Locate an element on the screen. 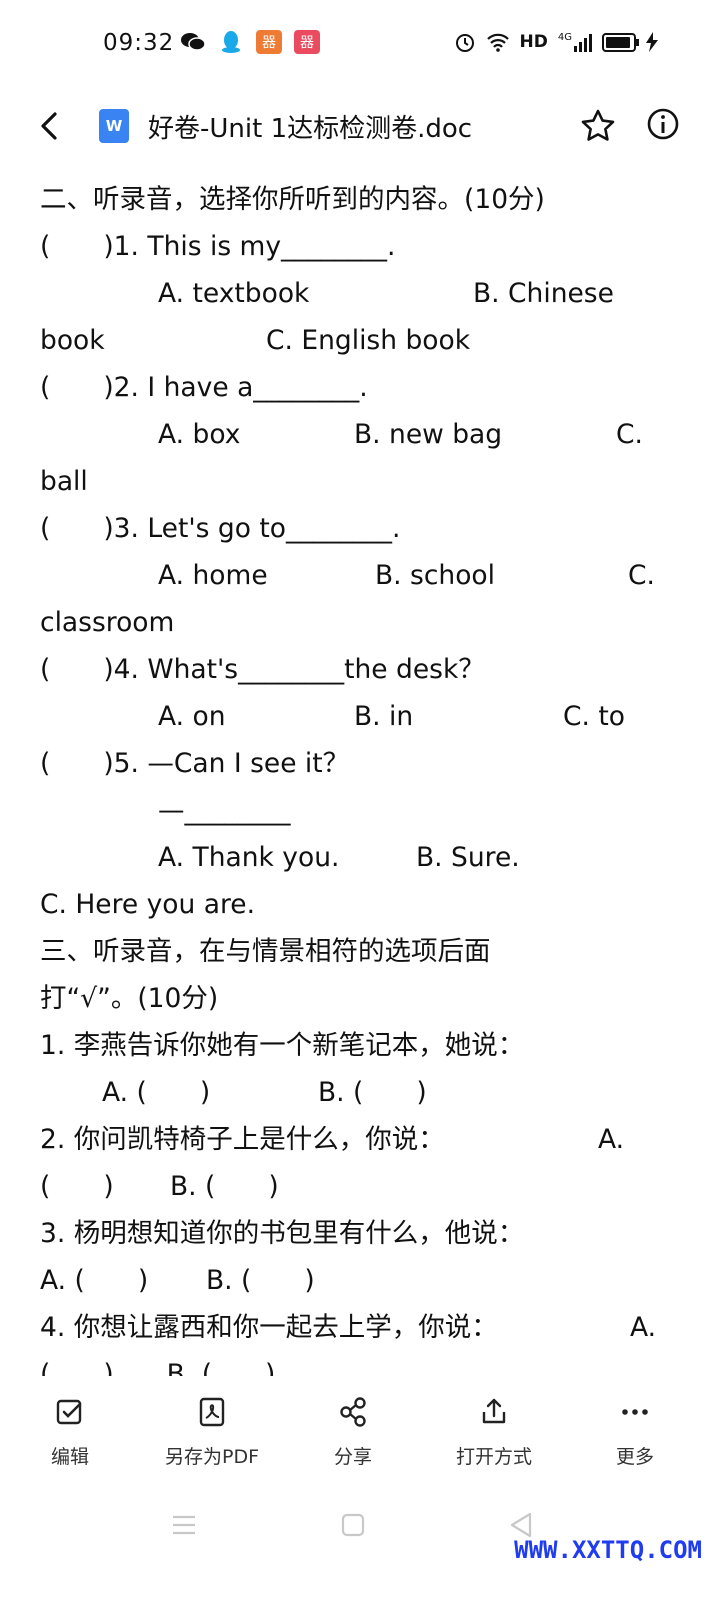 This screenshot has width=720, height=1600. notification-icons: 器 器 is located at coordinates (250, 42).